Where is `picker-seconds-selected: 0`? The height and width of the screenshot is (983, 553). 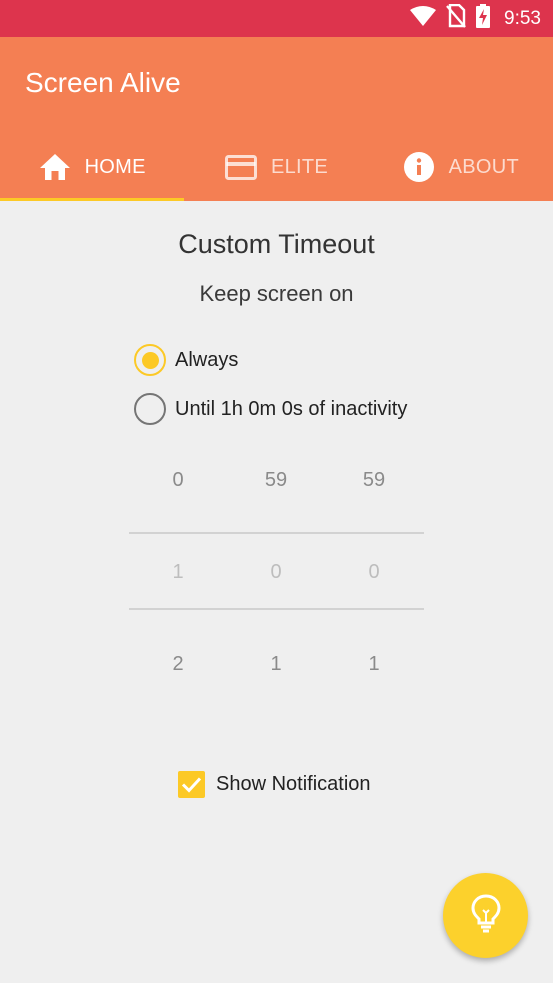 picker-seconds-selected: 0 is located at coordinates (374, 572).